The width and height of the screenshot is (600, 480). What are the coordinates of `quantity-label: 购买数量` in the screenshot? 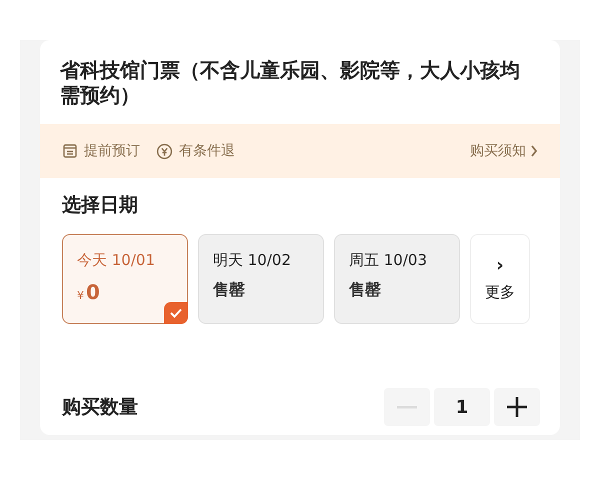 It's located at (100, 407).